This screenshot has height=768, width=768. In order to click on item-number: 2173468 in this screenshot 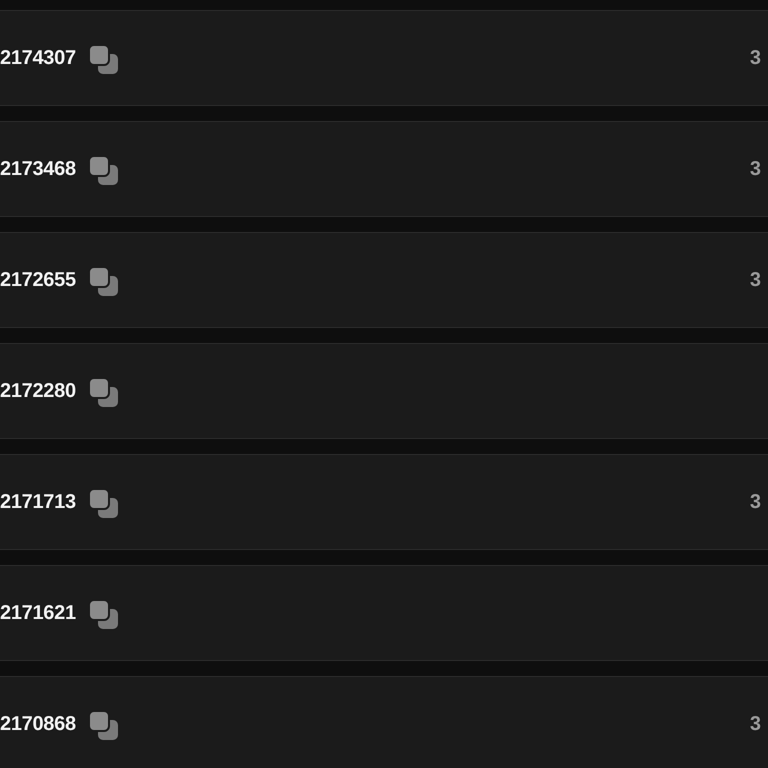, I will do `click(38, 169)`.